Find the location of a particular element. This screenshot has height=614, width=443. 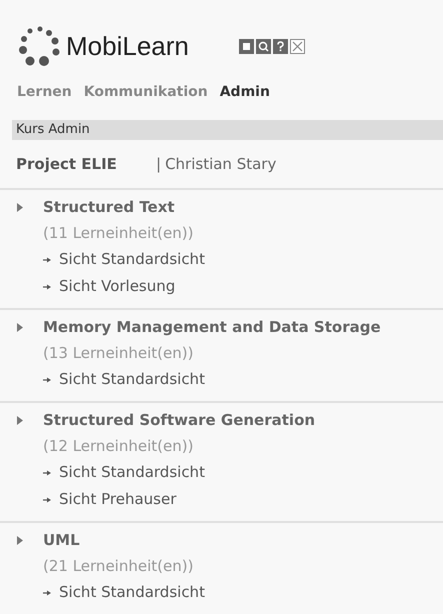

course-title: UML is located at coordinates (61, 540).